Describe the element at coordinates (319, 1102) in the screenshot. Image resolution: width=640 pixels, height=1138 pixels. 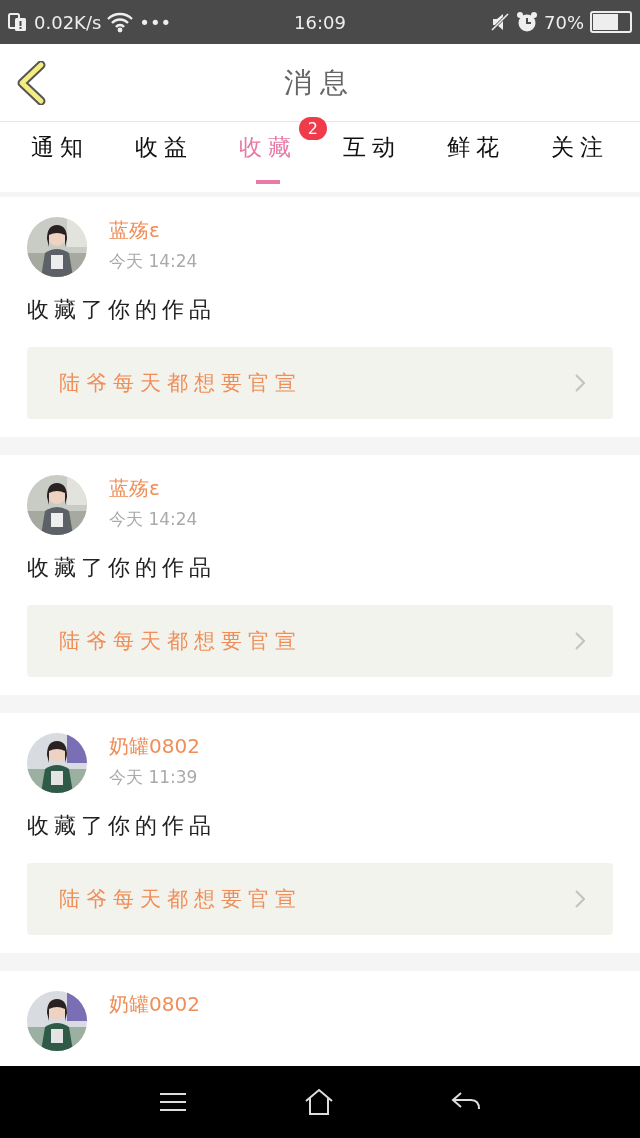
I see `home-icon` at that location.